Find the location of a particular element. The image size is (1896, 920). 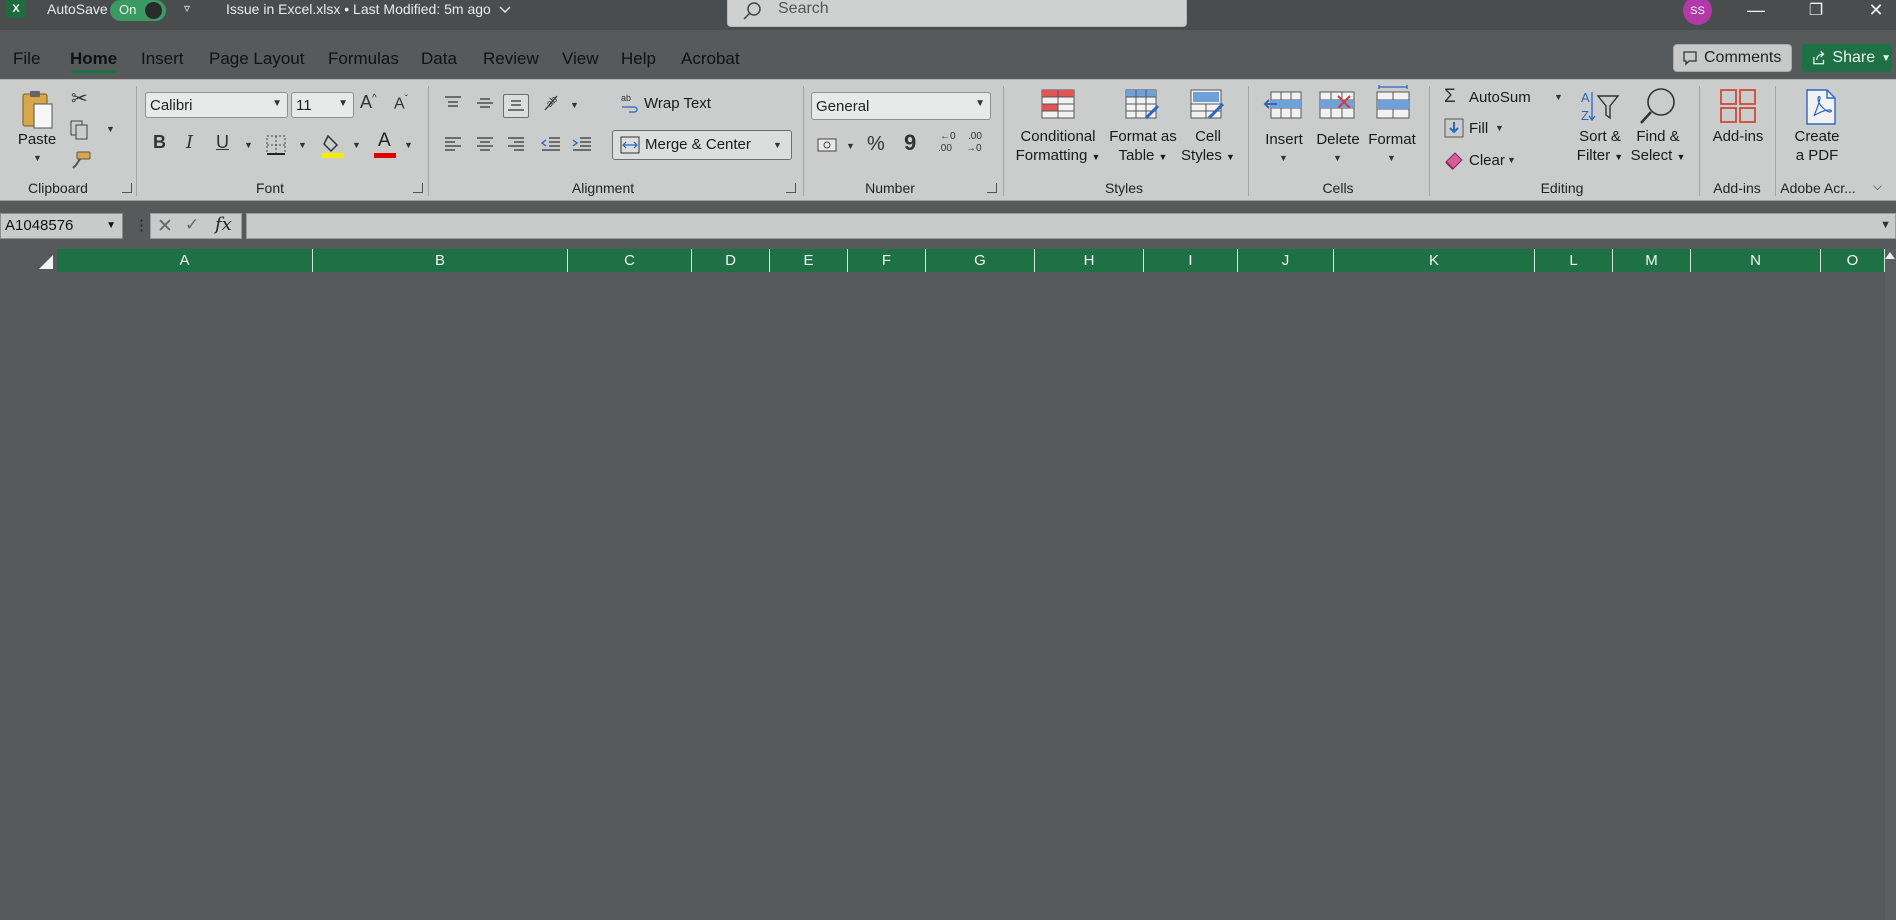

enter-icon: ✓ is located at coordinates (192, 225).